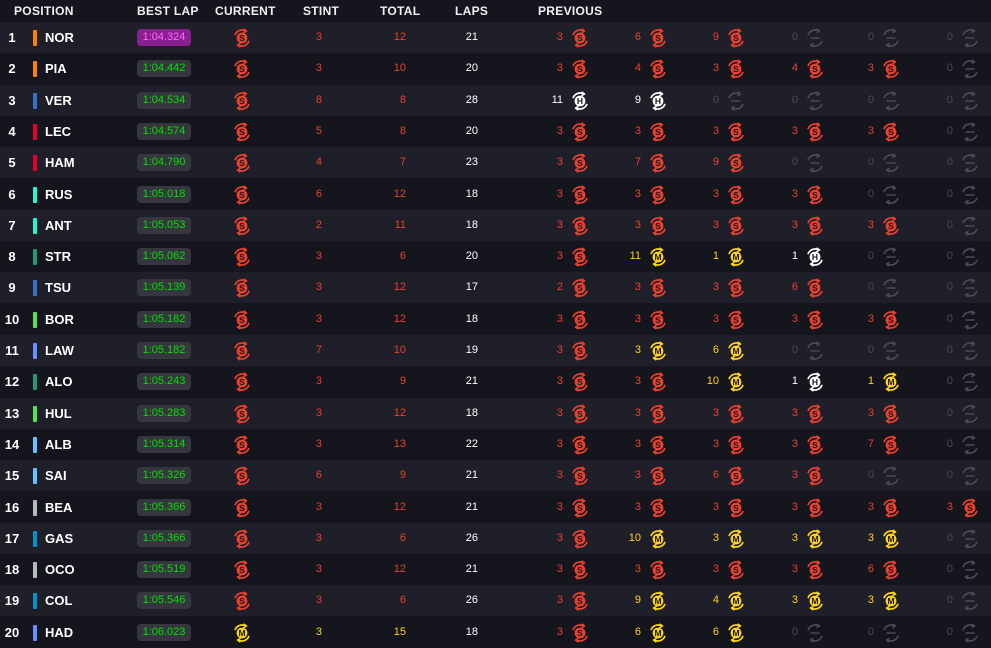 Image resolution: width=991 pixels, height=648 pixels. Describe the element at coordinates (35, 38) in the screenshot. I see `team-color-bar` at that location.